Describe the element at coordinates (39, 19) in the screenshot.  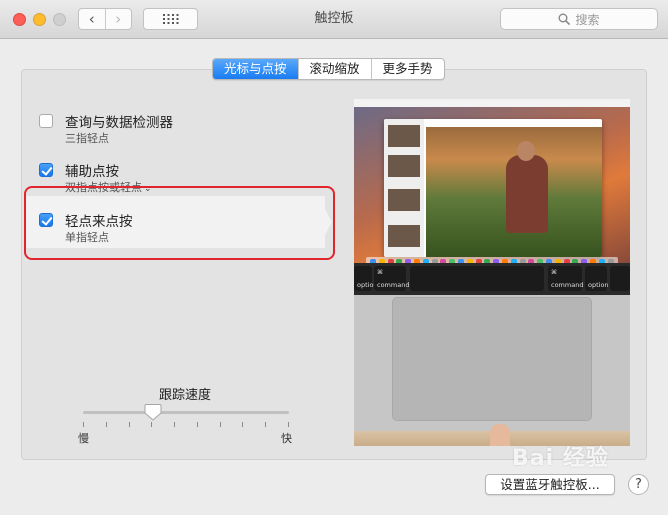
I see `minimize-window-button` at that location.